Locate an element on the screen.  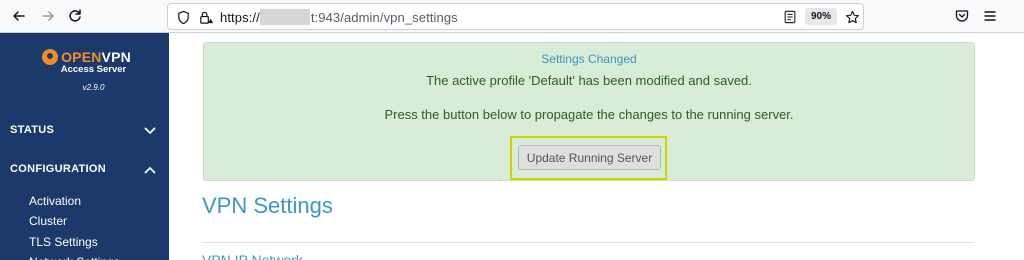
url-host-redacted is located at coordinates (284, 17).